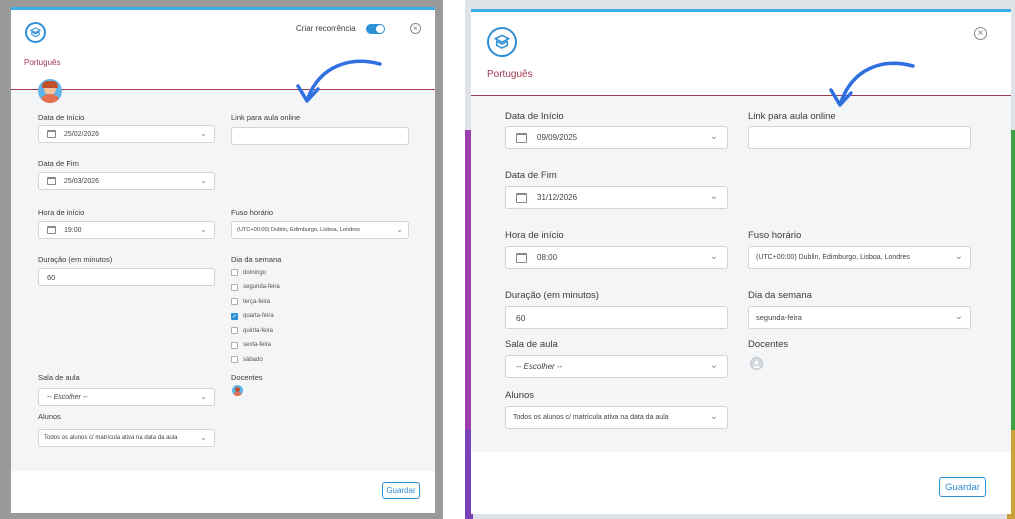 The height and width of the screenshot is (519, 1015). Describe the element at coordinates (531, 344) in the screenshot. I see `room-label: Sala de aula` at that location.